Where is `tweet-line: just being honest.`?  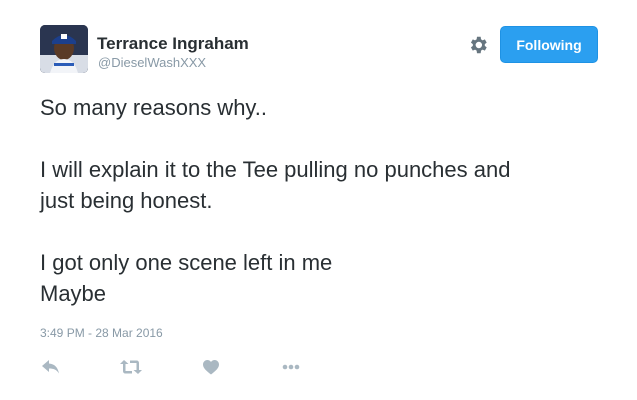 tweet-line: just being honest. is located at coordinates (126, 200).